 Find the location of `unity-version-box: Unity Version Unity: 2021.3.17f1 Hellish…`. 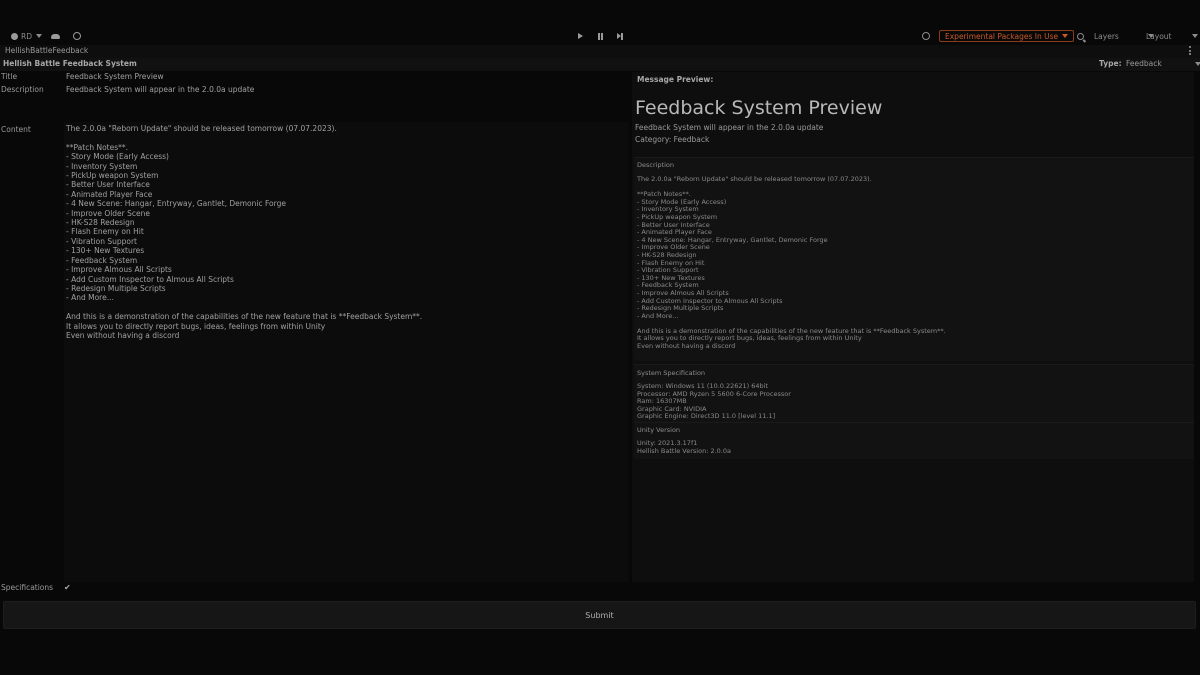

unity-version-box: Unity Version Unity: 2021.3.17f1 Hellish… is located at coordinates (914, 440).